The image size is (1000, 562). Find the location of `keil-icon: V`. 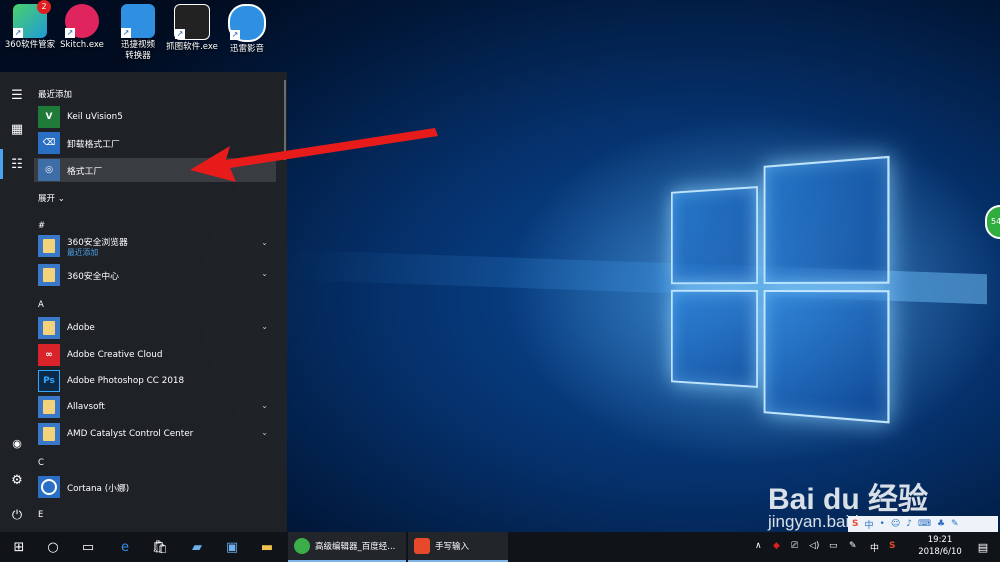

keil-icon: V is located at coordinates (49, 117).